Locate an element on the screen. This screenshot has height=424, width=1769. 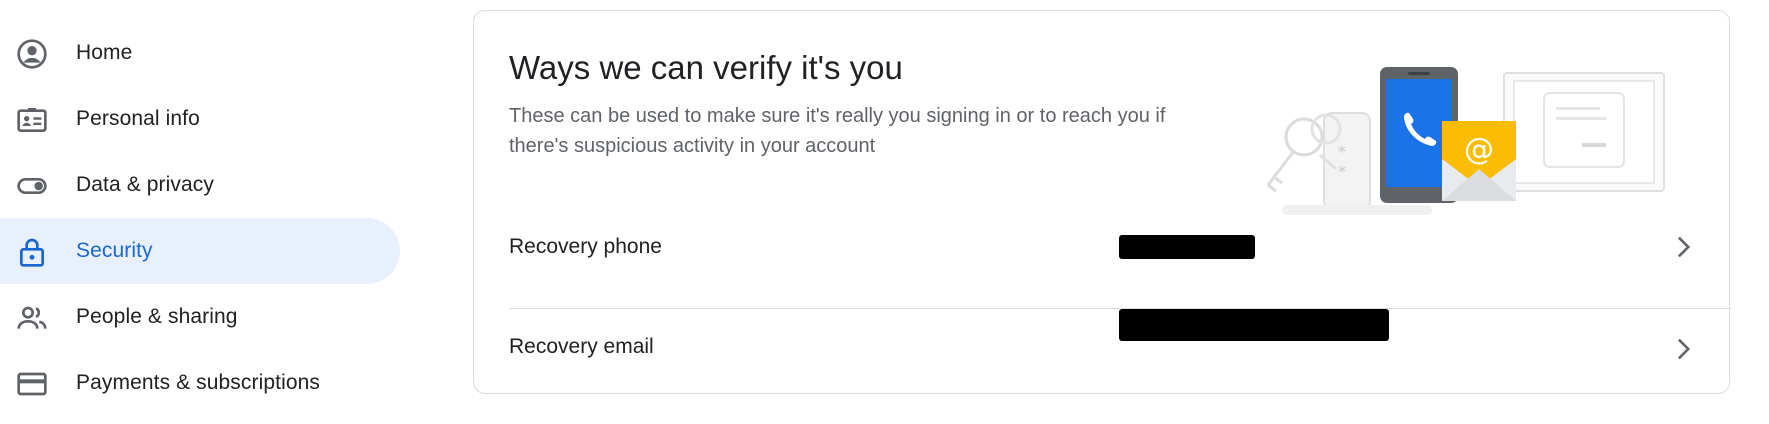
verification-illustration: * * @ is located at coordinates (1465, 141).